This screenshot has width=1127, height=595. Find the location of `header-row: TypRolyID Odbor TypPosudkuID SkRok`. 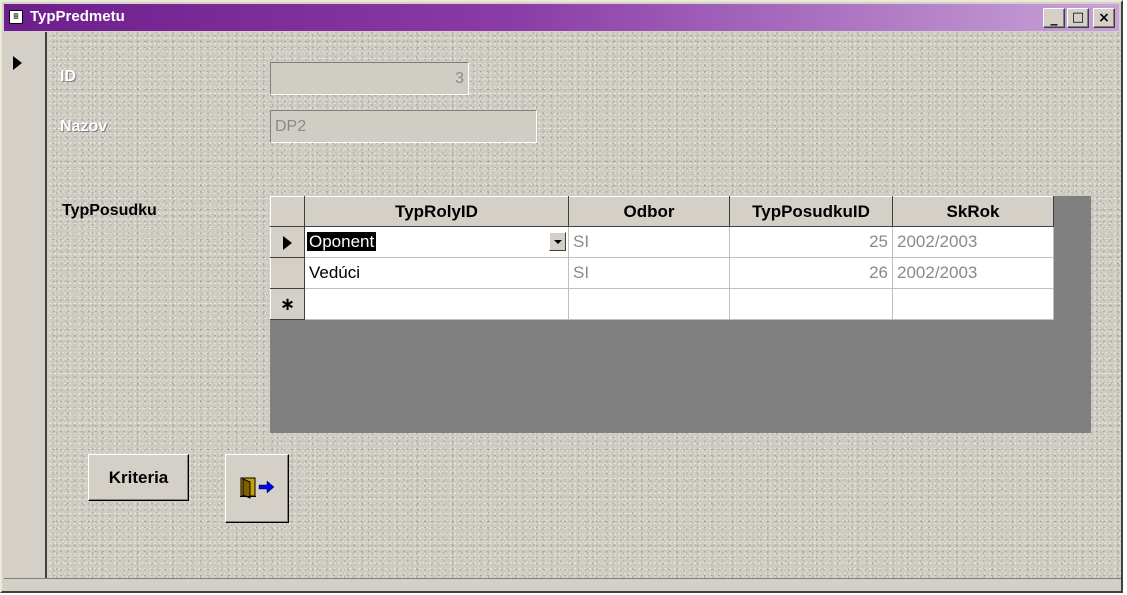

header-row: TypRolyID Odbor TypPosudkuID SkRok is located at coordinates (662, 211).